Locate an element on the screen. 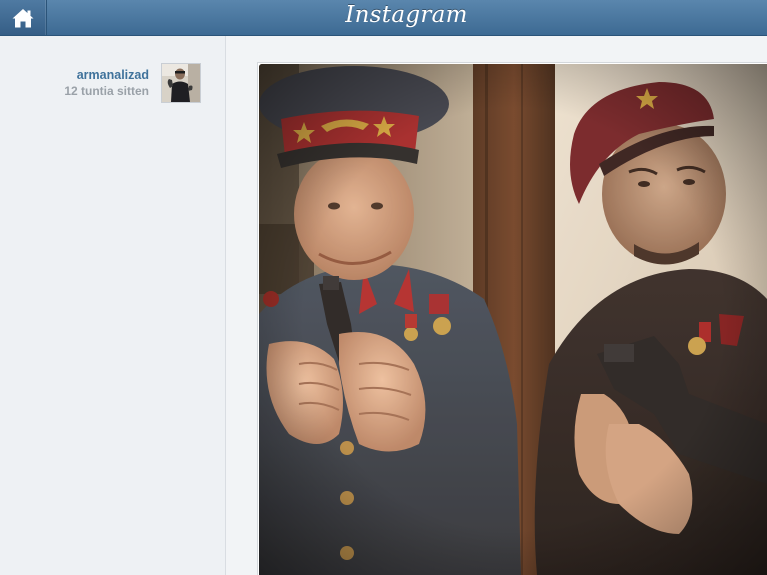 This screenshot has height=575, width=767. avatar is located at coordinates (181, 83).